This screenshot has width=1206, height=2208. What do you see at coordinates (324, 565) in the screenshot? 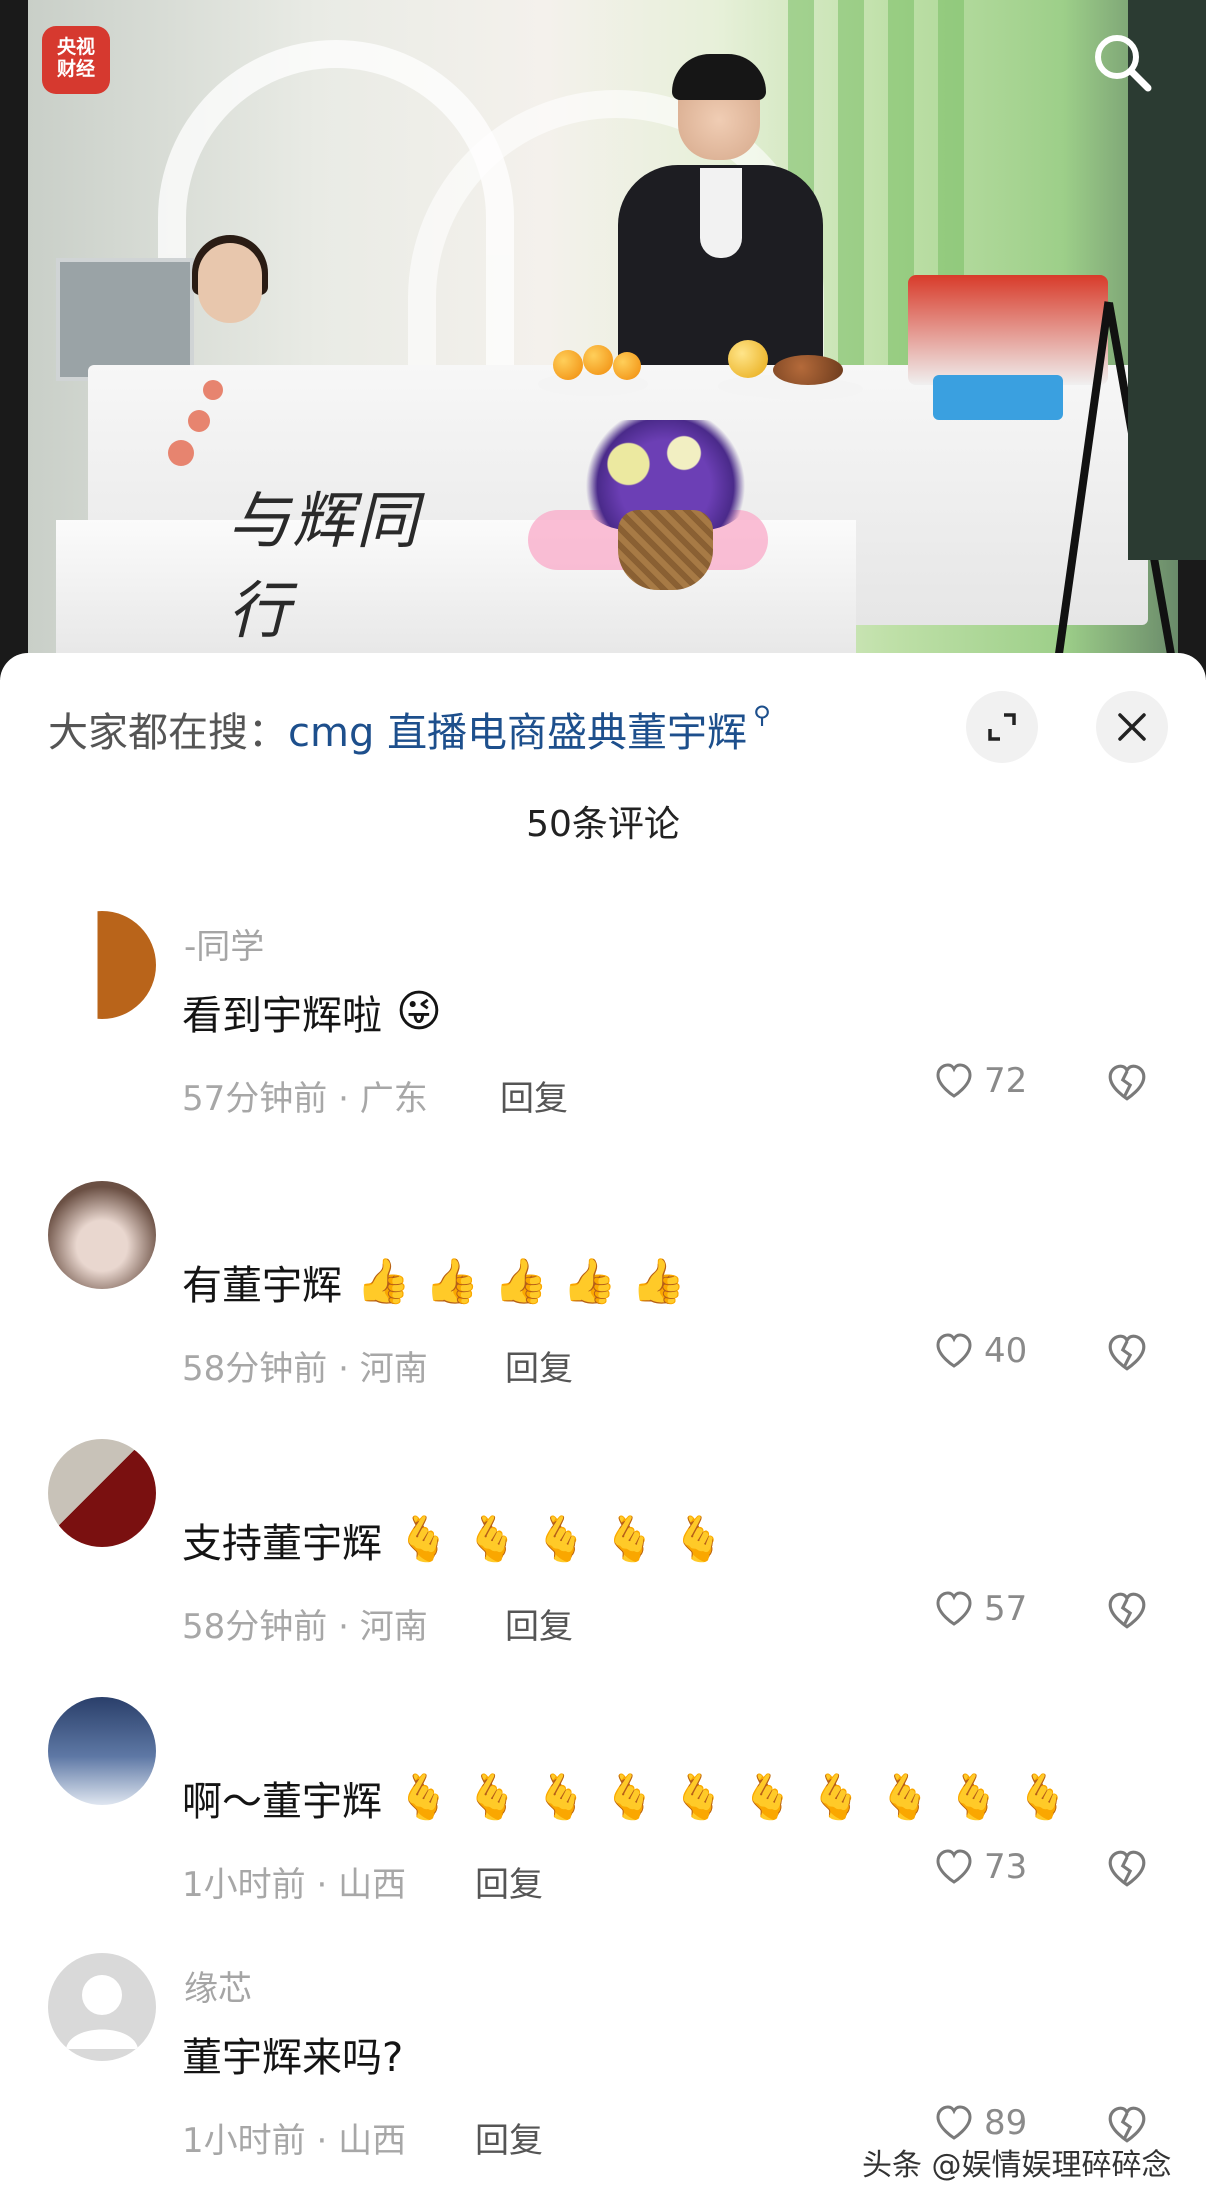
I see `desk-sign: 与辉同行` at bounding box center [324, 565].